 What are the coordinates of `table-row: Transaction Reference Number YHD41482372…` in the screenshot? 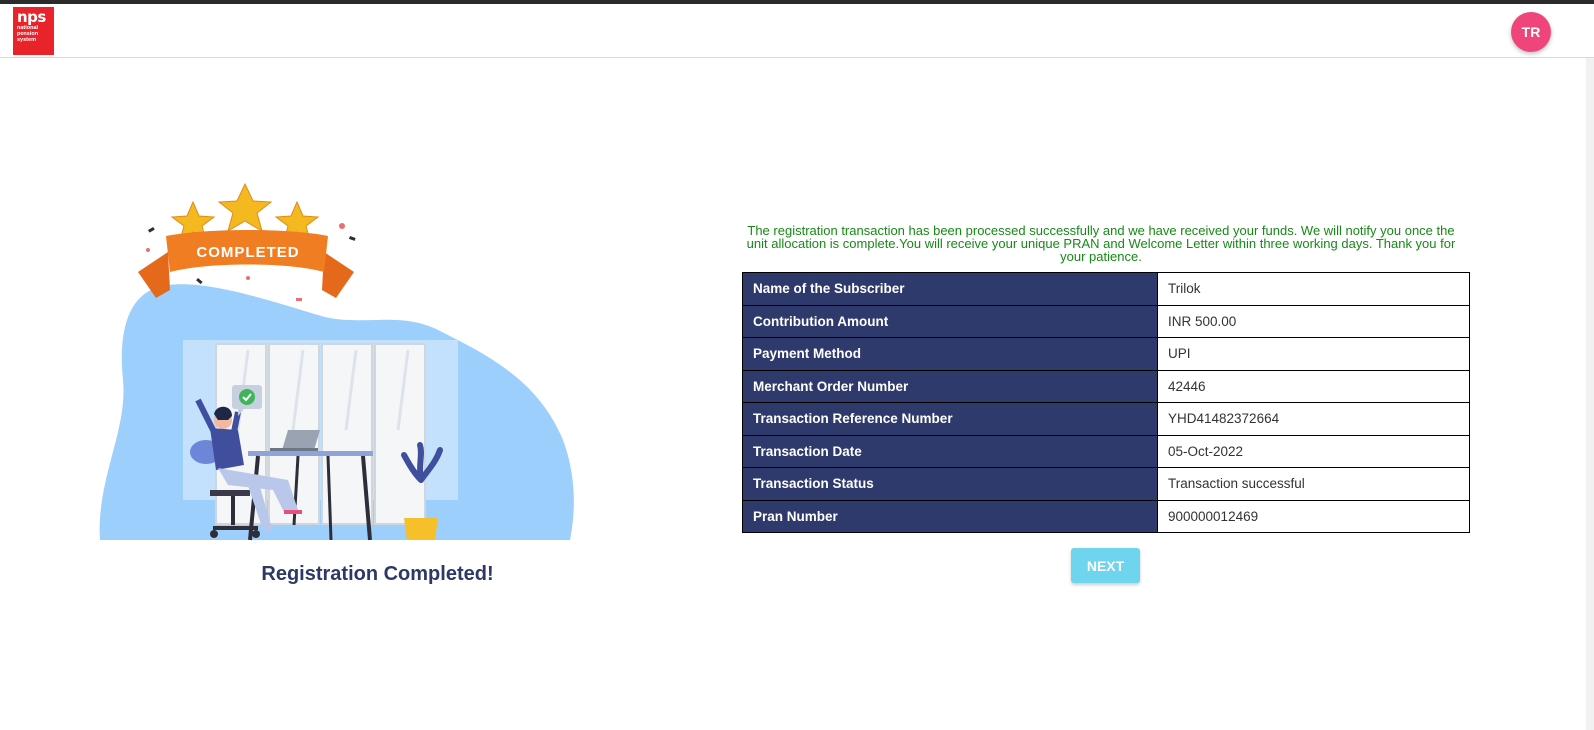 It's located at (1106, 419).